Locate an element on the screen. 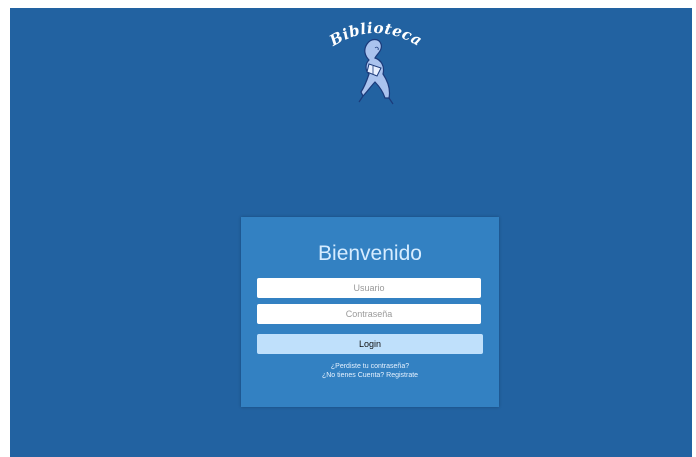 The image size is (696, 457). forgot-password-link: ¿Perdiste tu contraseña? is located at coordinates (370, 366).